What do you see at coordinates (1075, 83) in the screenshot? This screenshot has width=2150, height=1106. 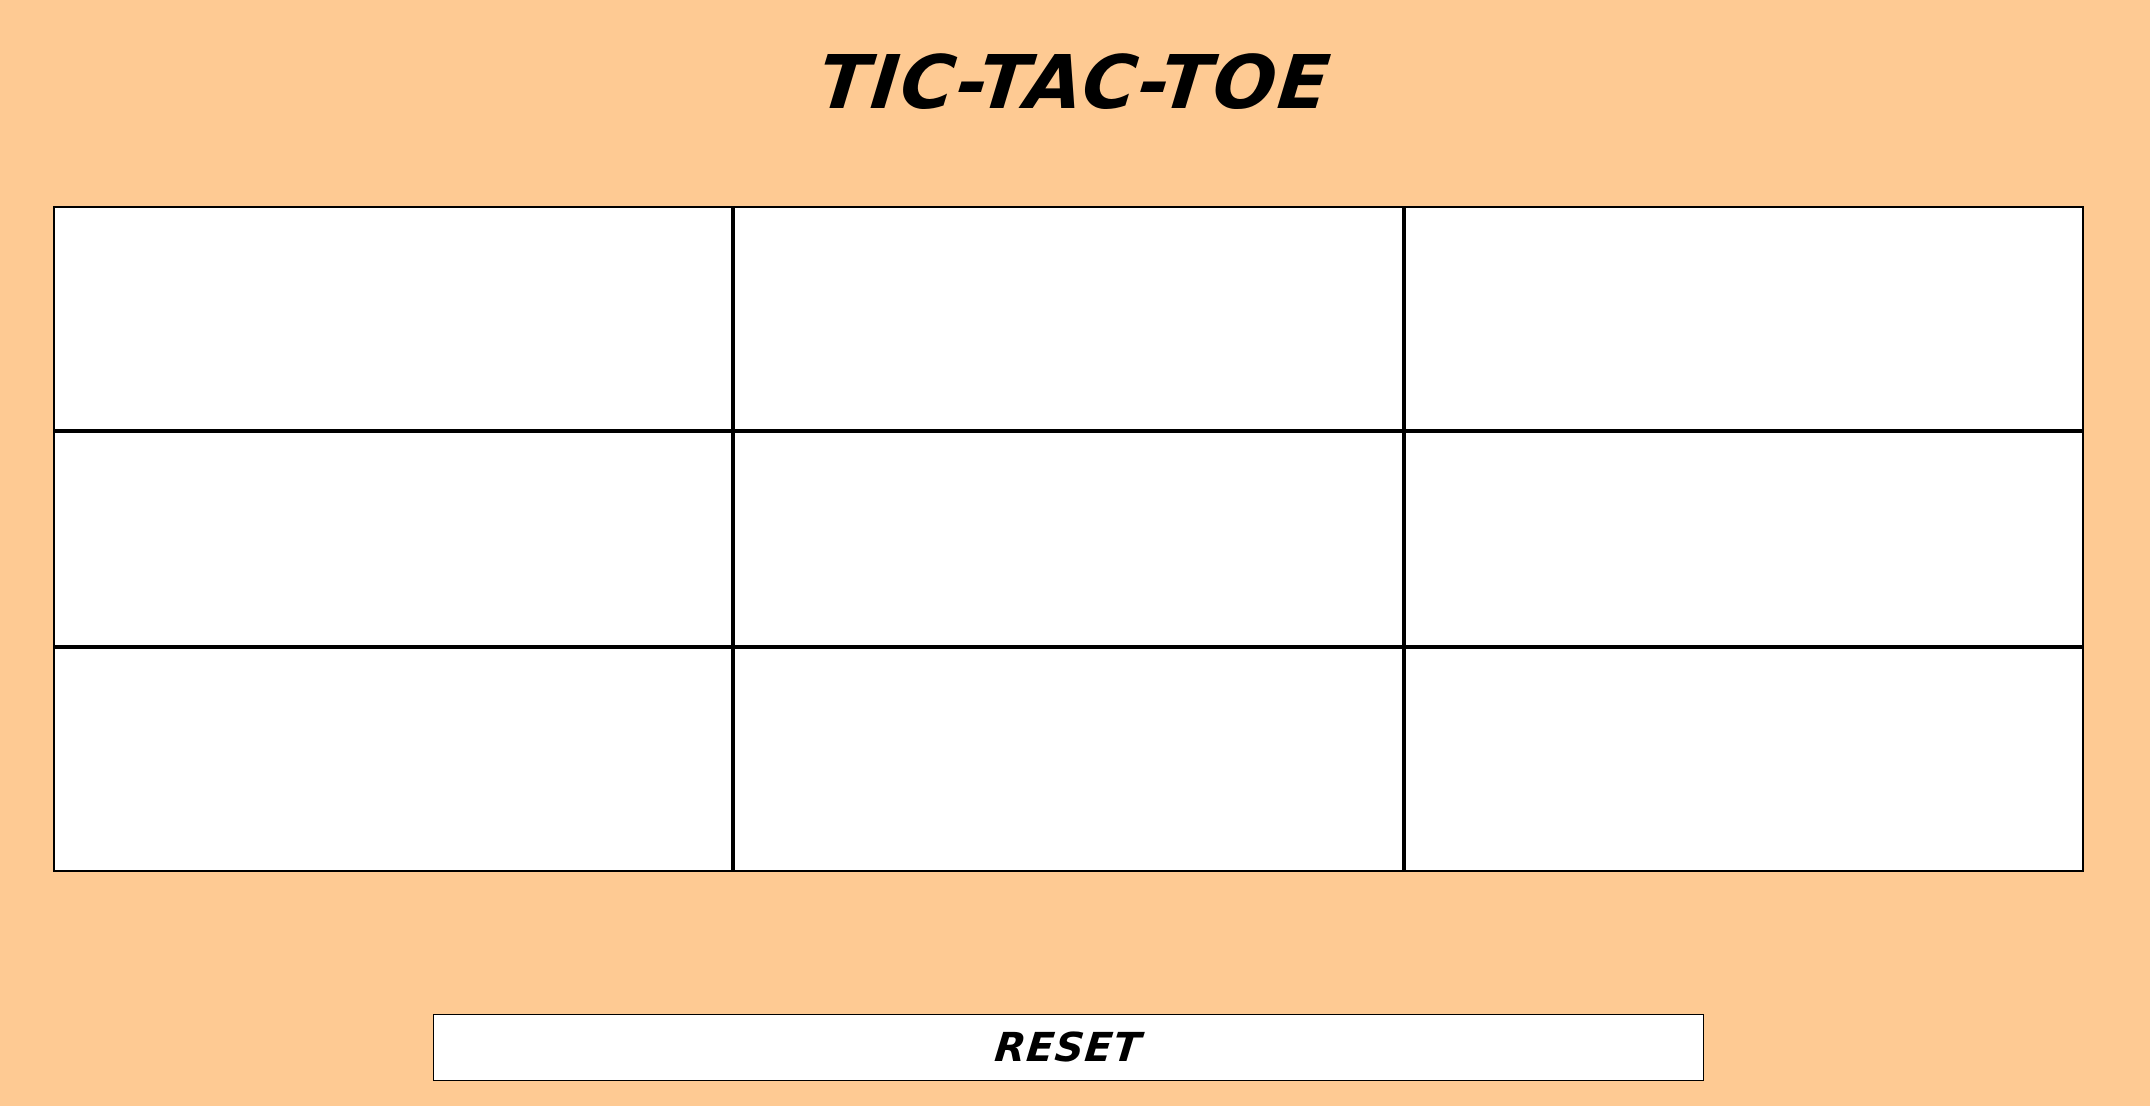 I see `game-title: TIC-TAC-TOE` at bounding box center [1075, 83].